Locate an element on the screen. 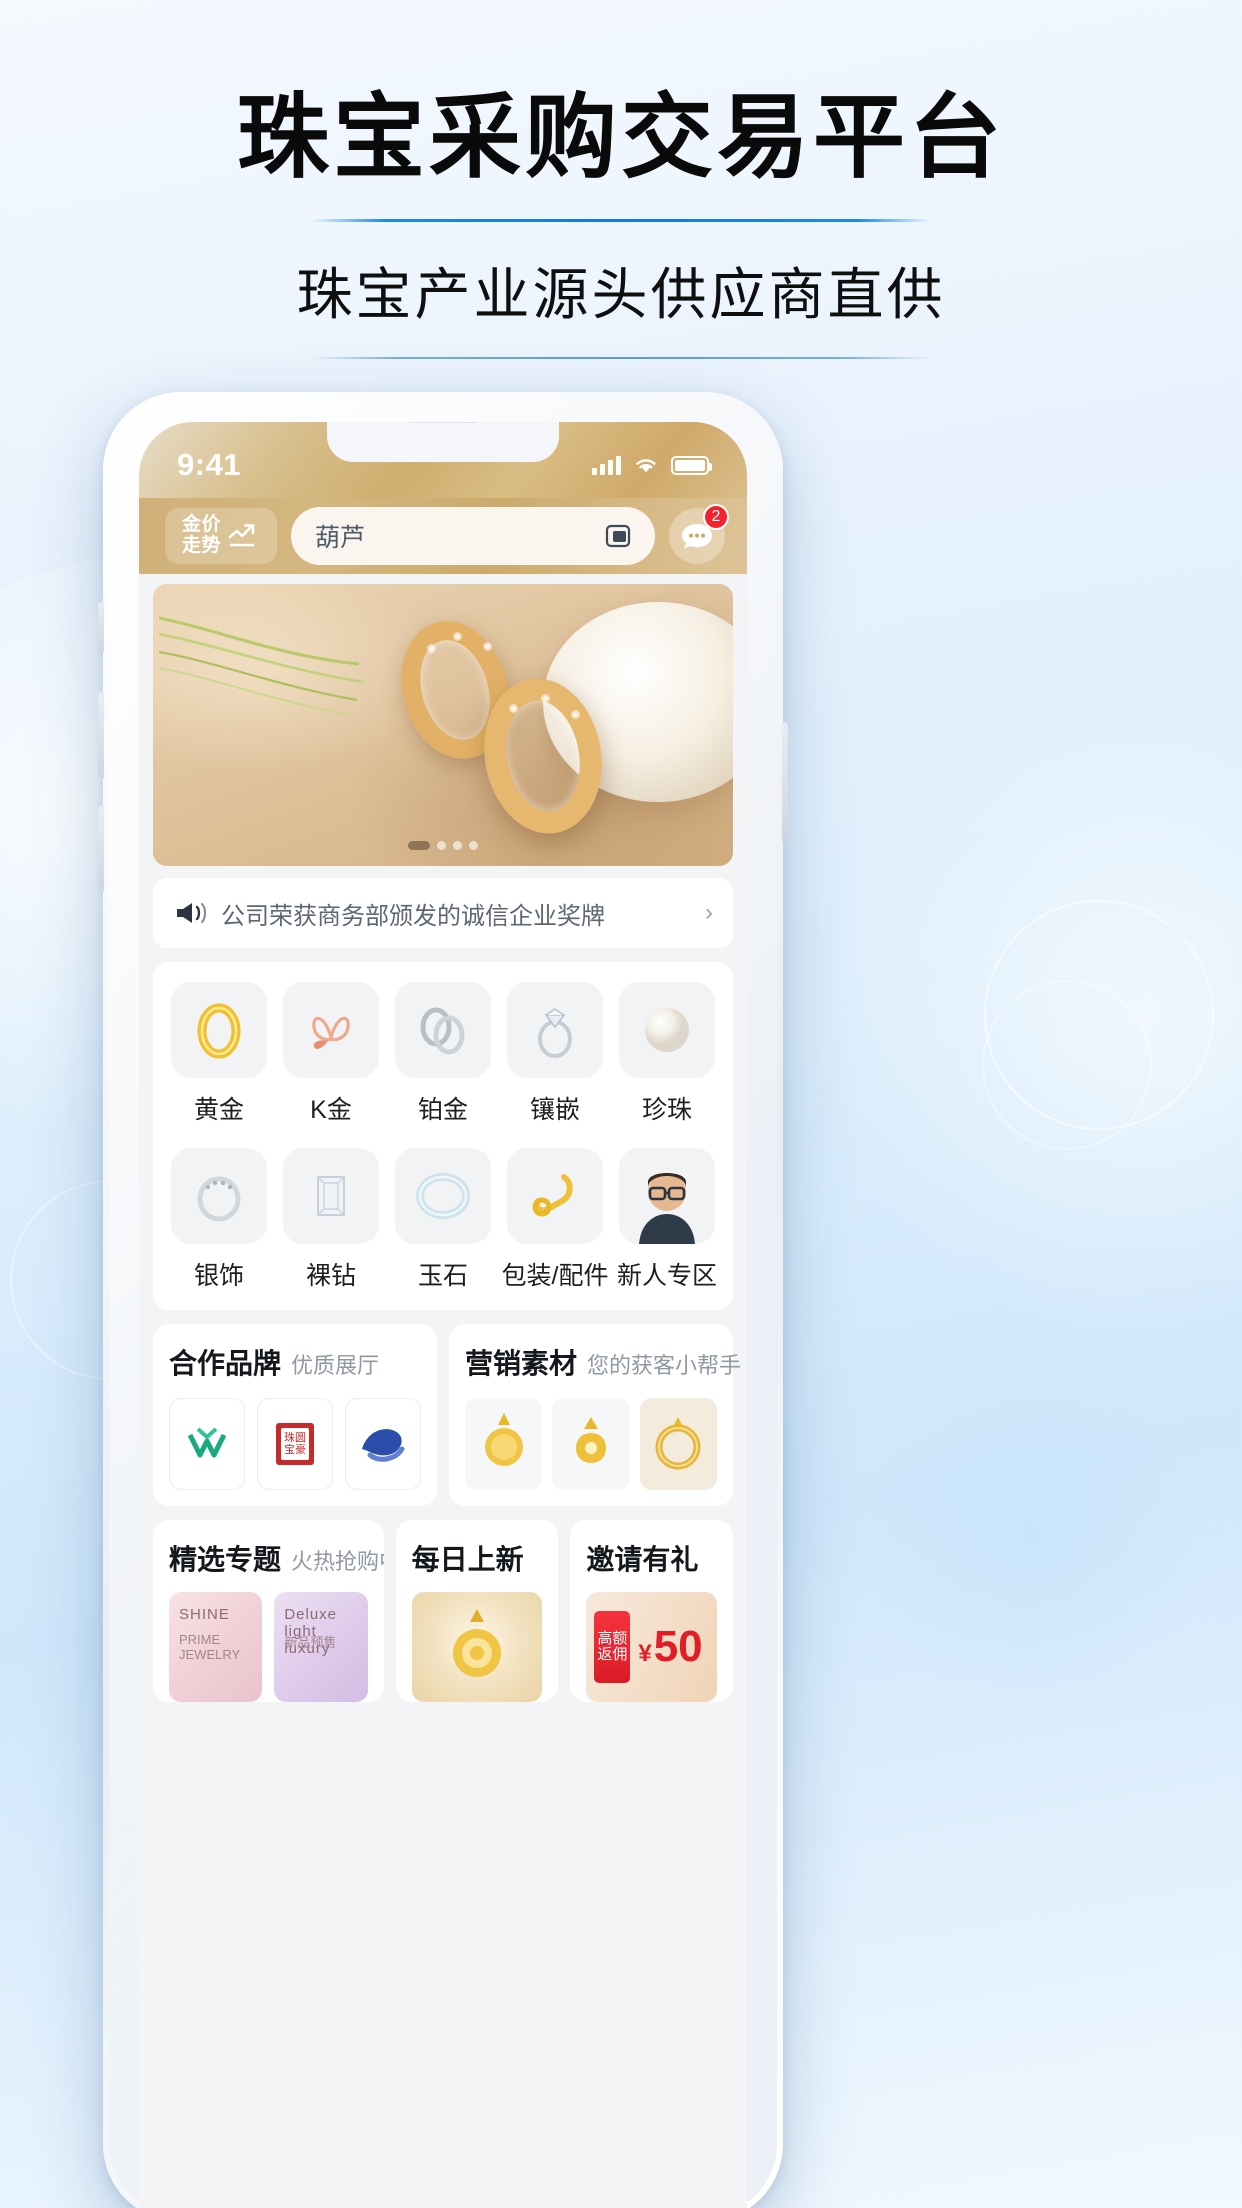  promo-deluxe-caption2: 新品预售 is located at coordinates (310, 1642).